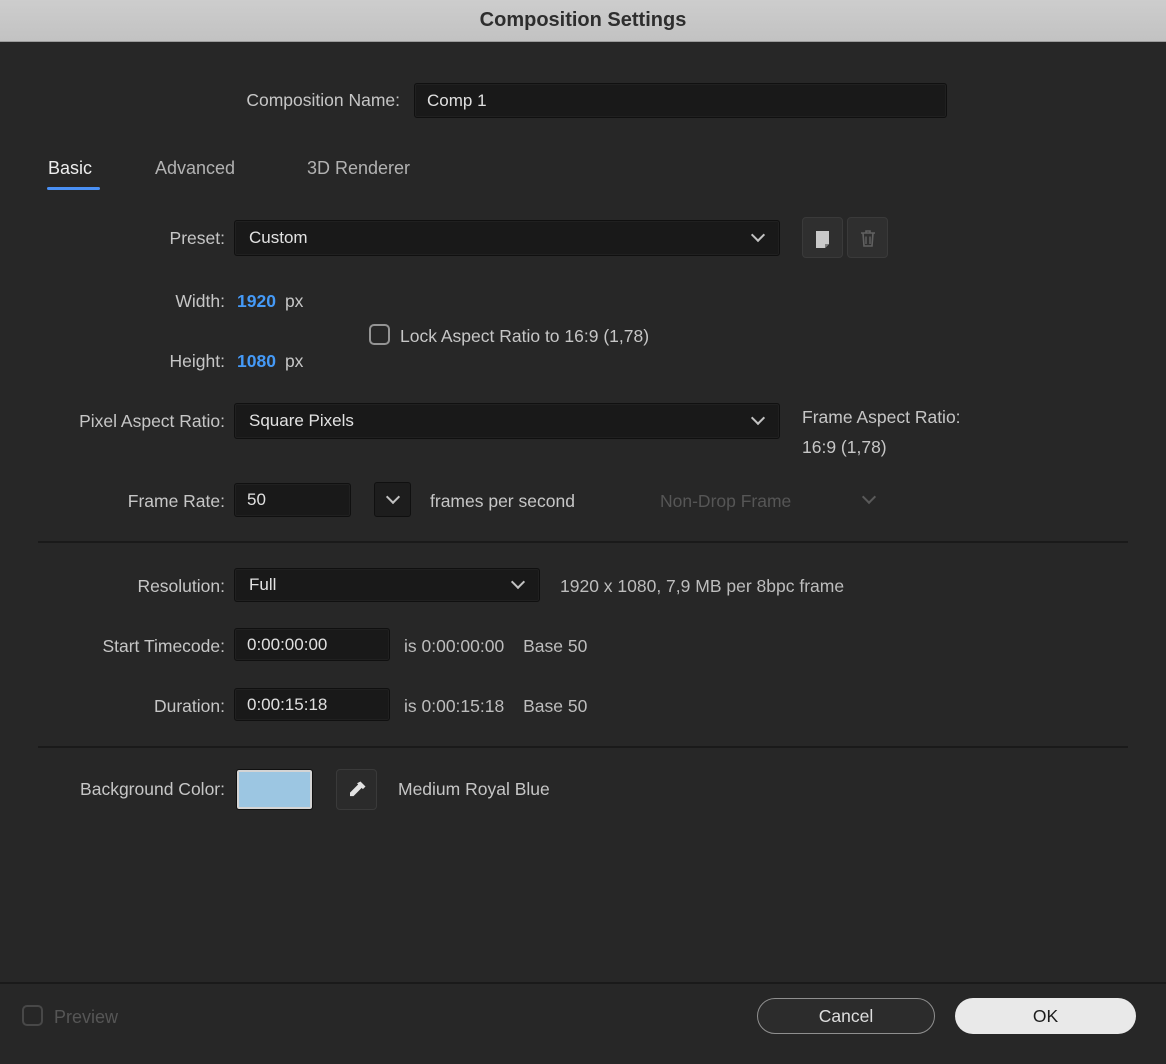 Image resolution: width=1166 pixels, height=1064 pixels. Describe the element at coordinates (195, 168) in the screenshot. I see `tab-advanced: Advanced` at that location.